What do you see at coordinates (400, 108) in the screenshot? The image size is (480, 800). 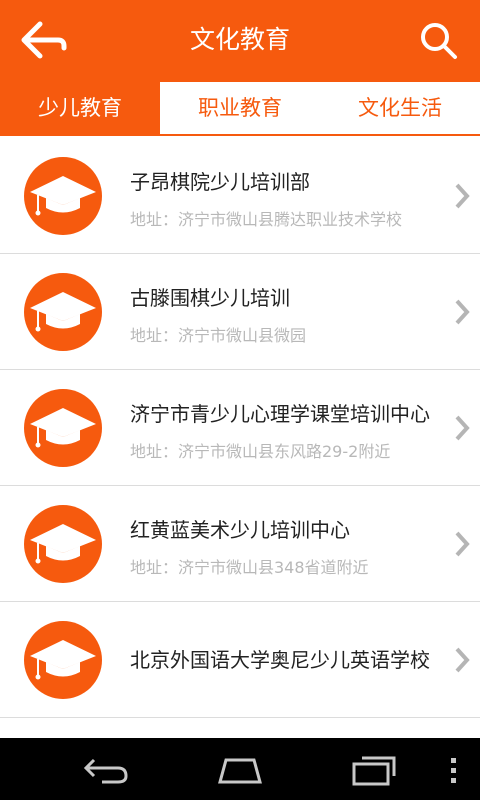 I see `tab-cultural-life: 文化生活` at bounding box center [400, 108].